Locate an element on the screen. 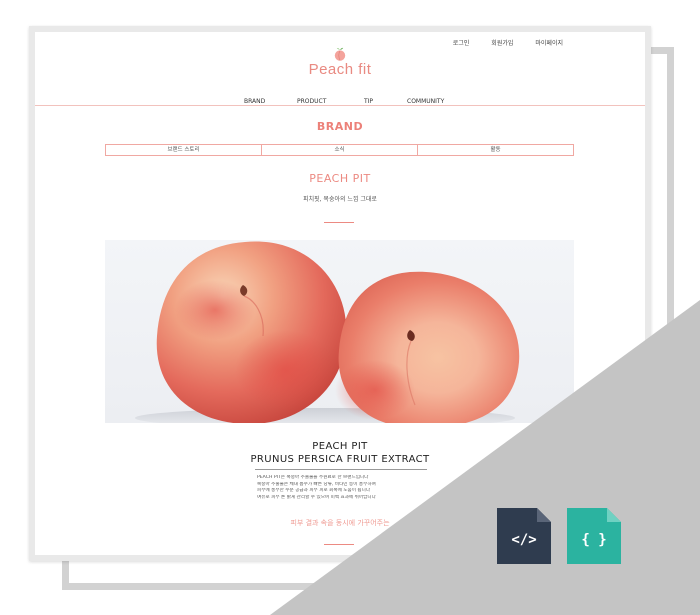 The image size is (700, 615). product-title: PEACH PIT PRUNUS PERSICA FRUIT EXTRACT is located at coordinates (340, 453).